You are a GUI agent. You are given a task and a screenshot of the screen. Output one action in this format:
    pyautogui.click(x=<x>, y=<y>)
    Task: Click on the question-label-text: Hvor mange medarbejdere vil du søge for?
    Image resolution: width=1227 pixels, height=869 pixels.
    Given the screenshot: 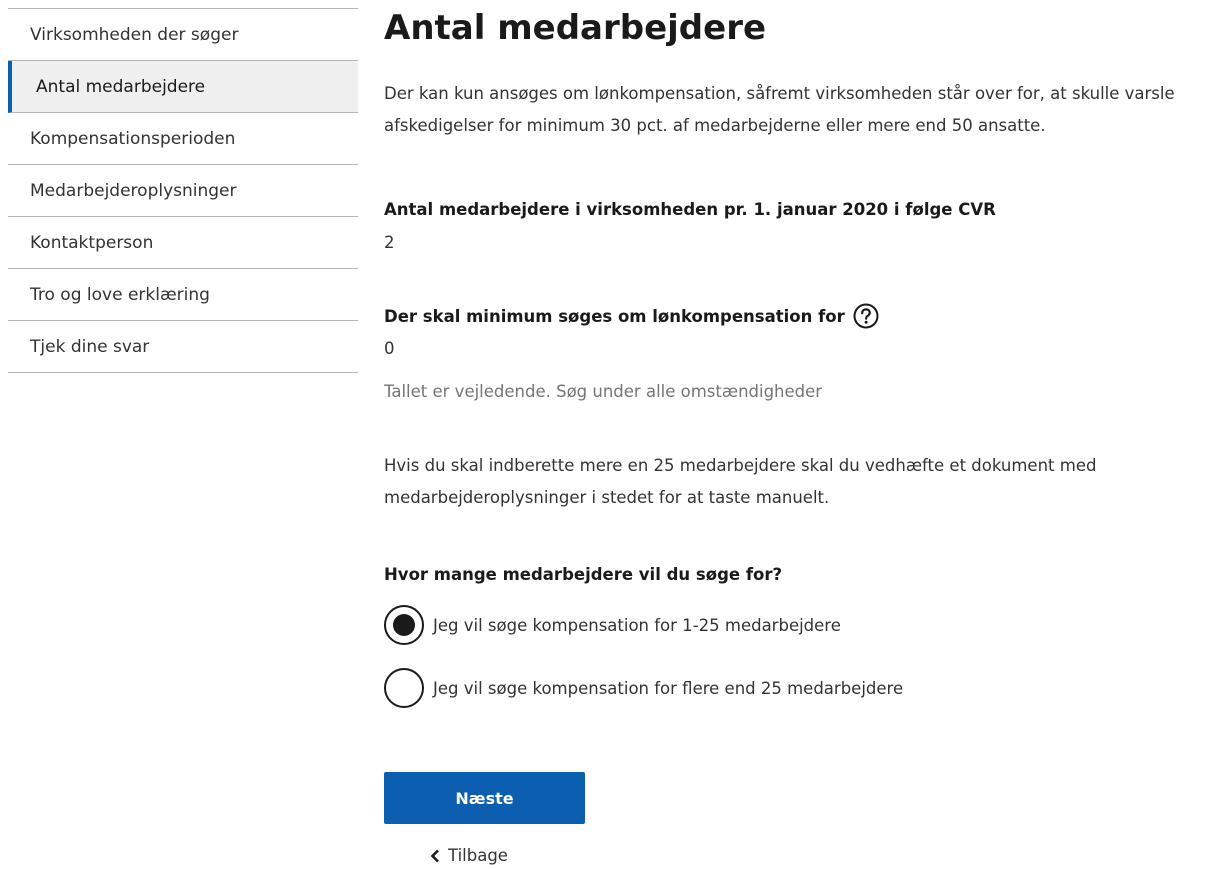 What is the action you would take?
    pyautogui.click(x=583, y=574)
    